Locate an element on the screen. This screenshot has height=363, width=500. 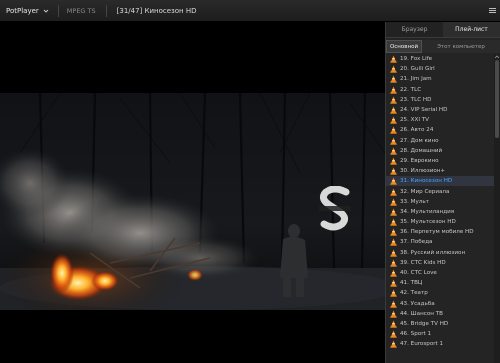
panel-tabs: Браузер Плей-лист is located at coordinates (443, 30).